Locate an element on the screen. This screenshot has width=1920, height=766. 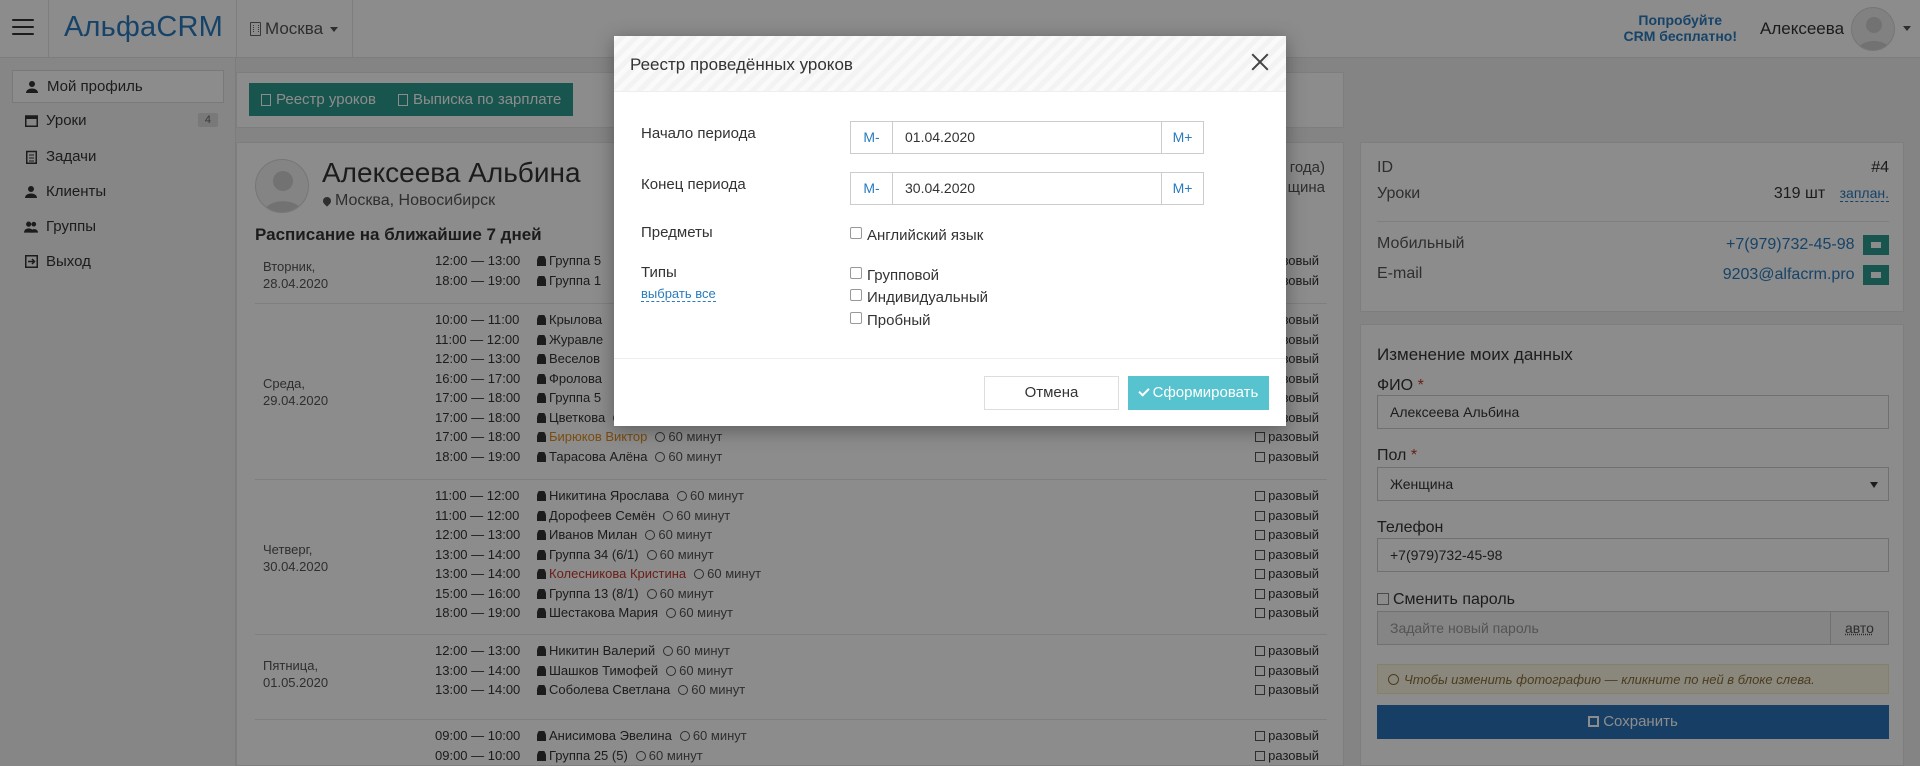
period-start-input-group: M- 01.04.2020 M+ is located at coordinates (1027, 137).